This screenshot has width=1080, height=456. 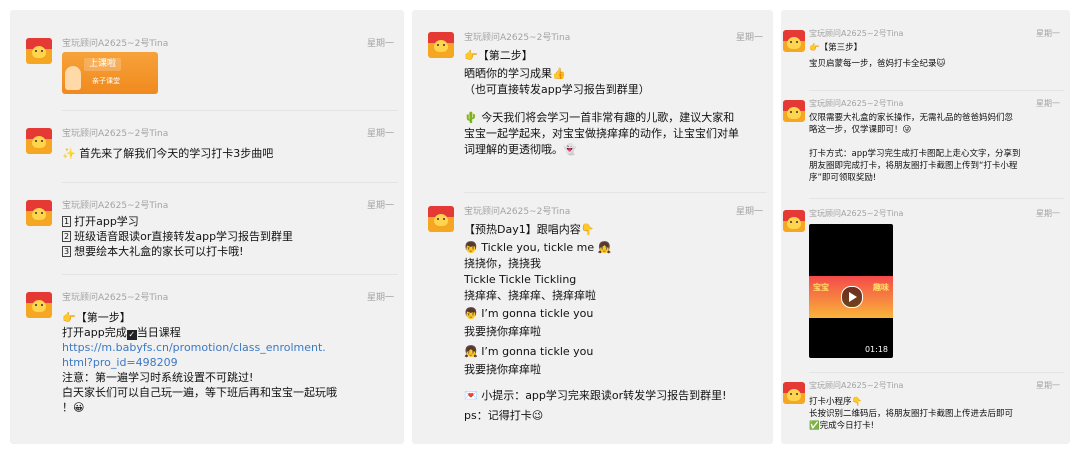 What do you see at coordinates (520, 149) in the screenshot?
I see `message-text: 词理解的更透彻哦。👻` at bounding box center [520, 149].